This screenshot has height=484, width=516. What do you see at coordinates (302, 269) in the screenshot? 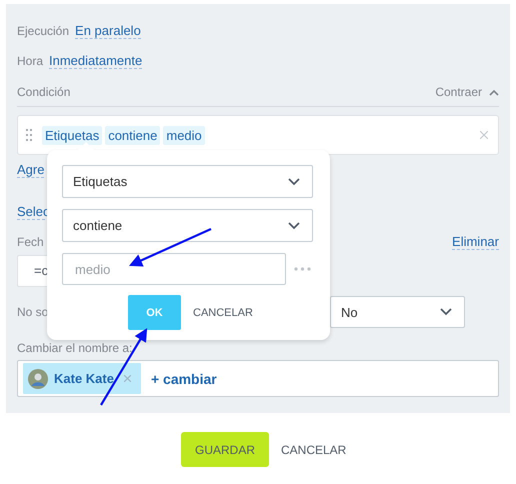
I see `more-icon` at bounding box center [302, 269].